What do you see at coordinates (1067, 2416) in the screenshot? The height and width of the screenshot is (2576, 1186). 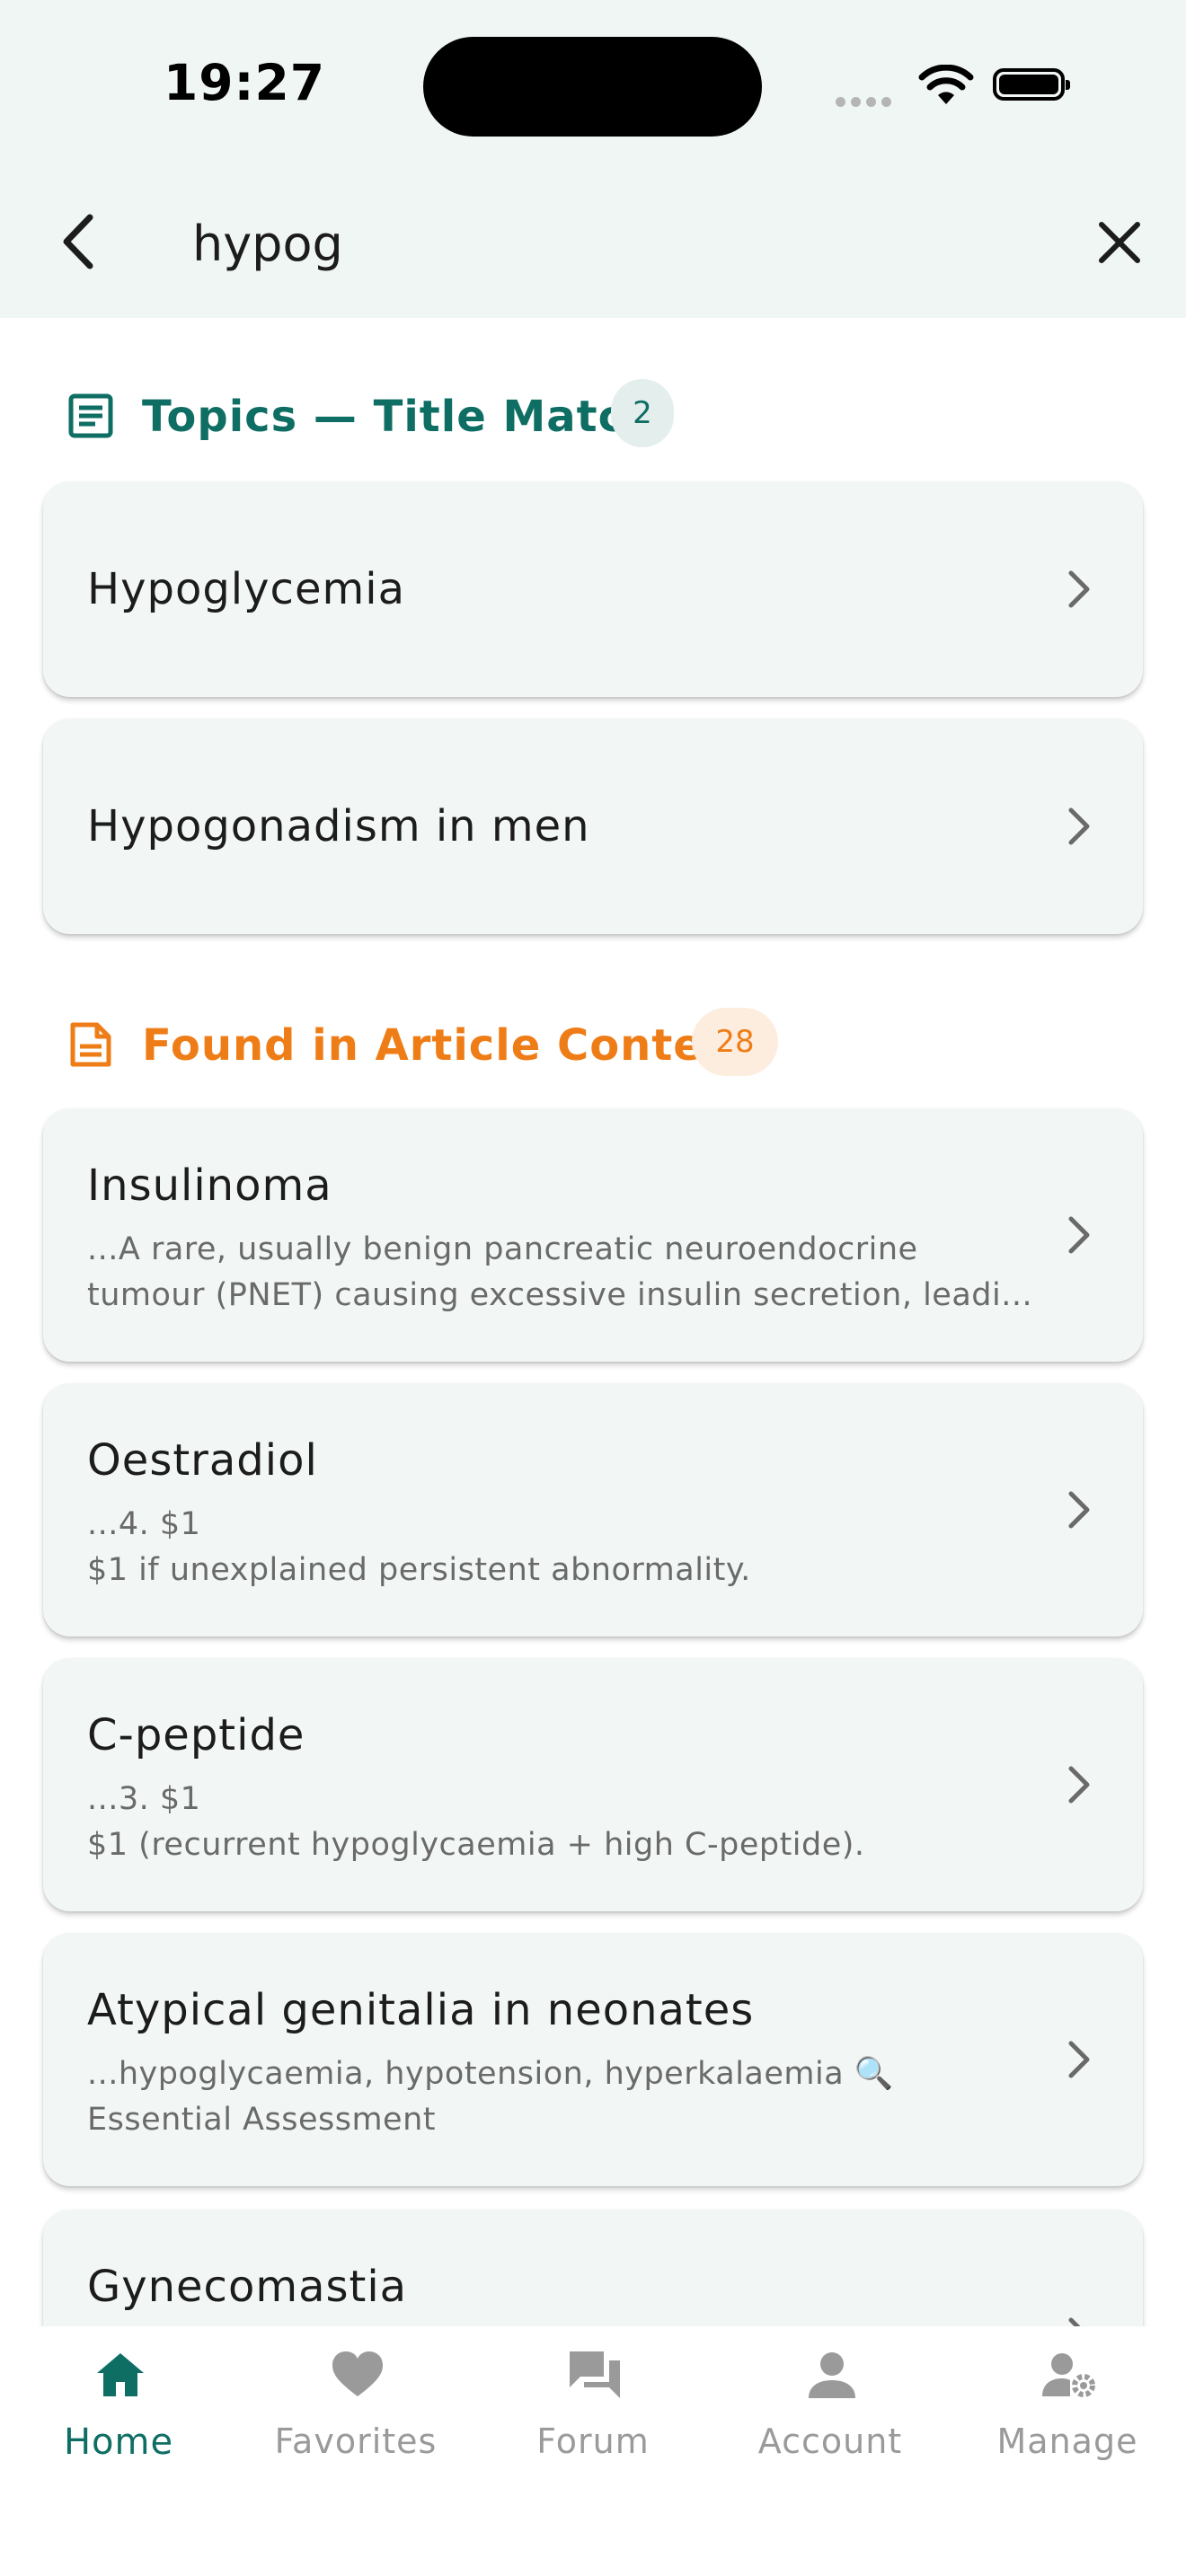 I see `nav-manage: Manage` at bounding box center [1067, 2416].